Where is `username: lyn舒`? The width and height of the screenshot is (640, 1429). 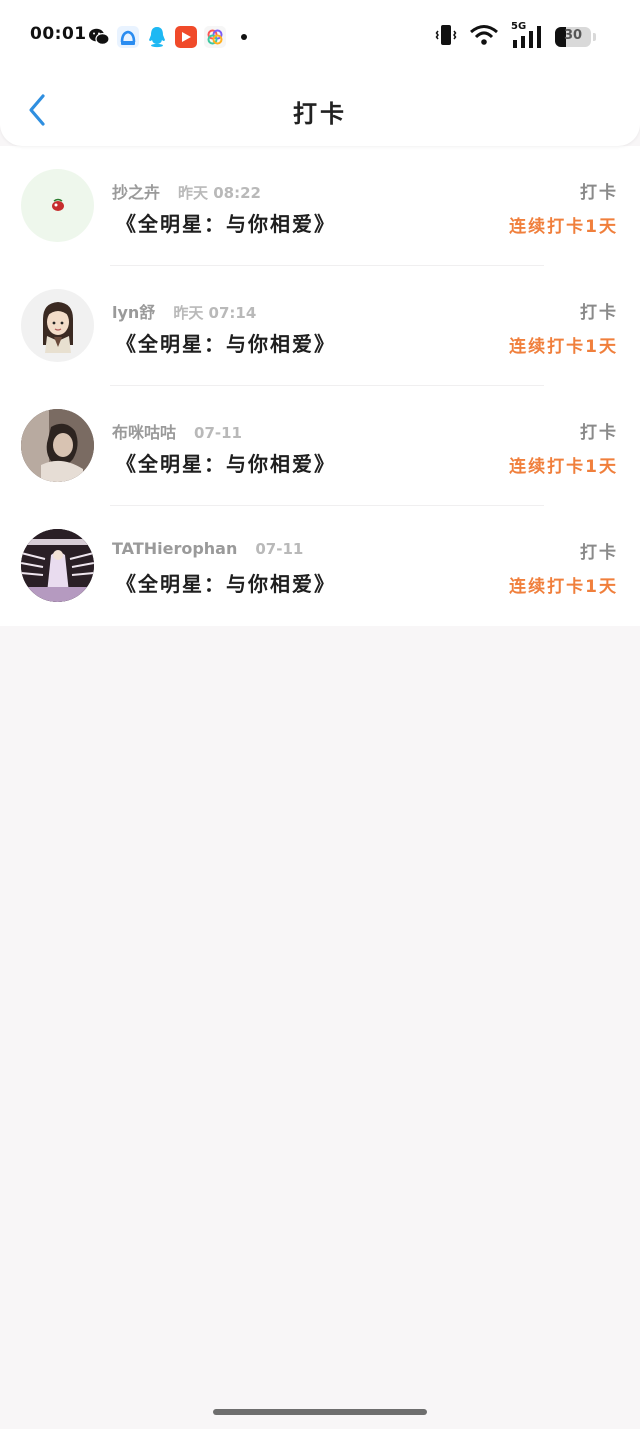
username: lyn舒 is located at coordinates (133, 311).